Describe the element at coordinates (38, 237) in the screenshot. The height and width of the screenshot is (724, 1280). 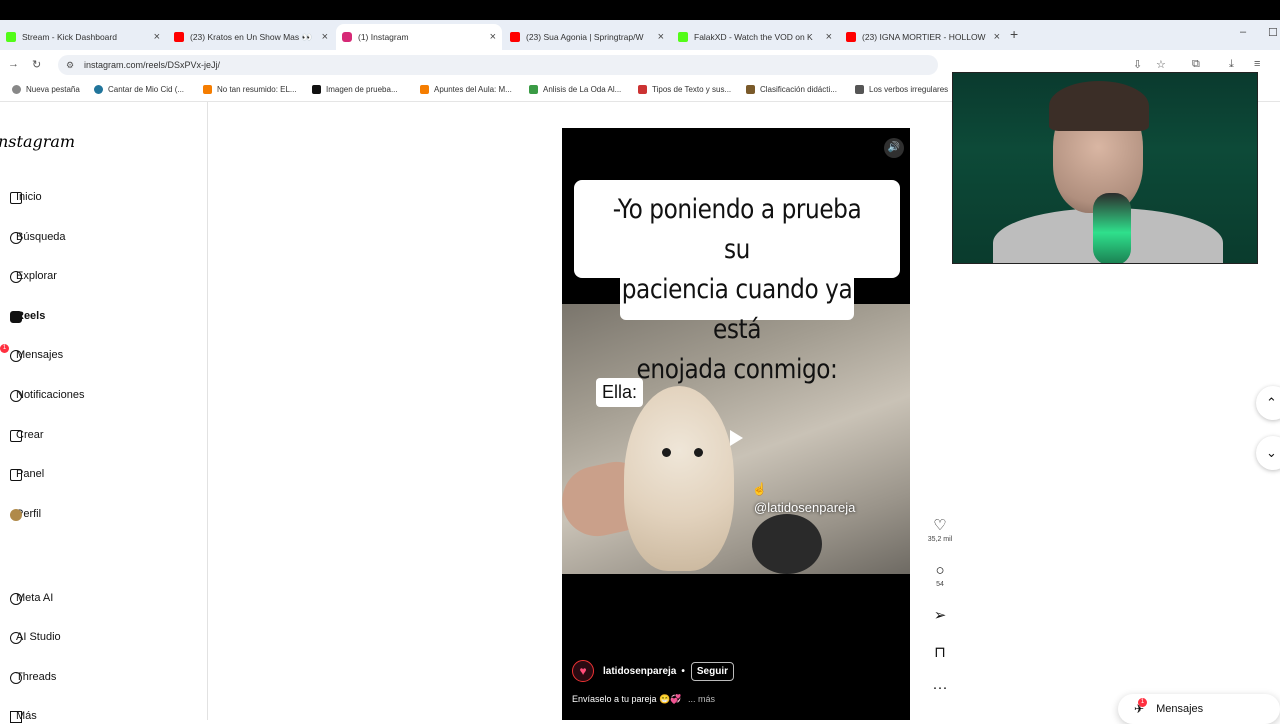
I see `sidebar-item-busqueda: Búsqueda` at that location.